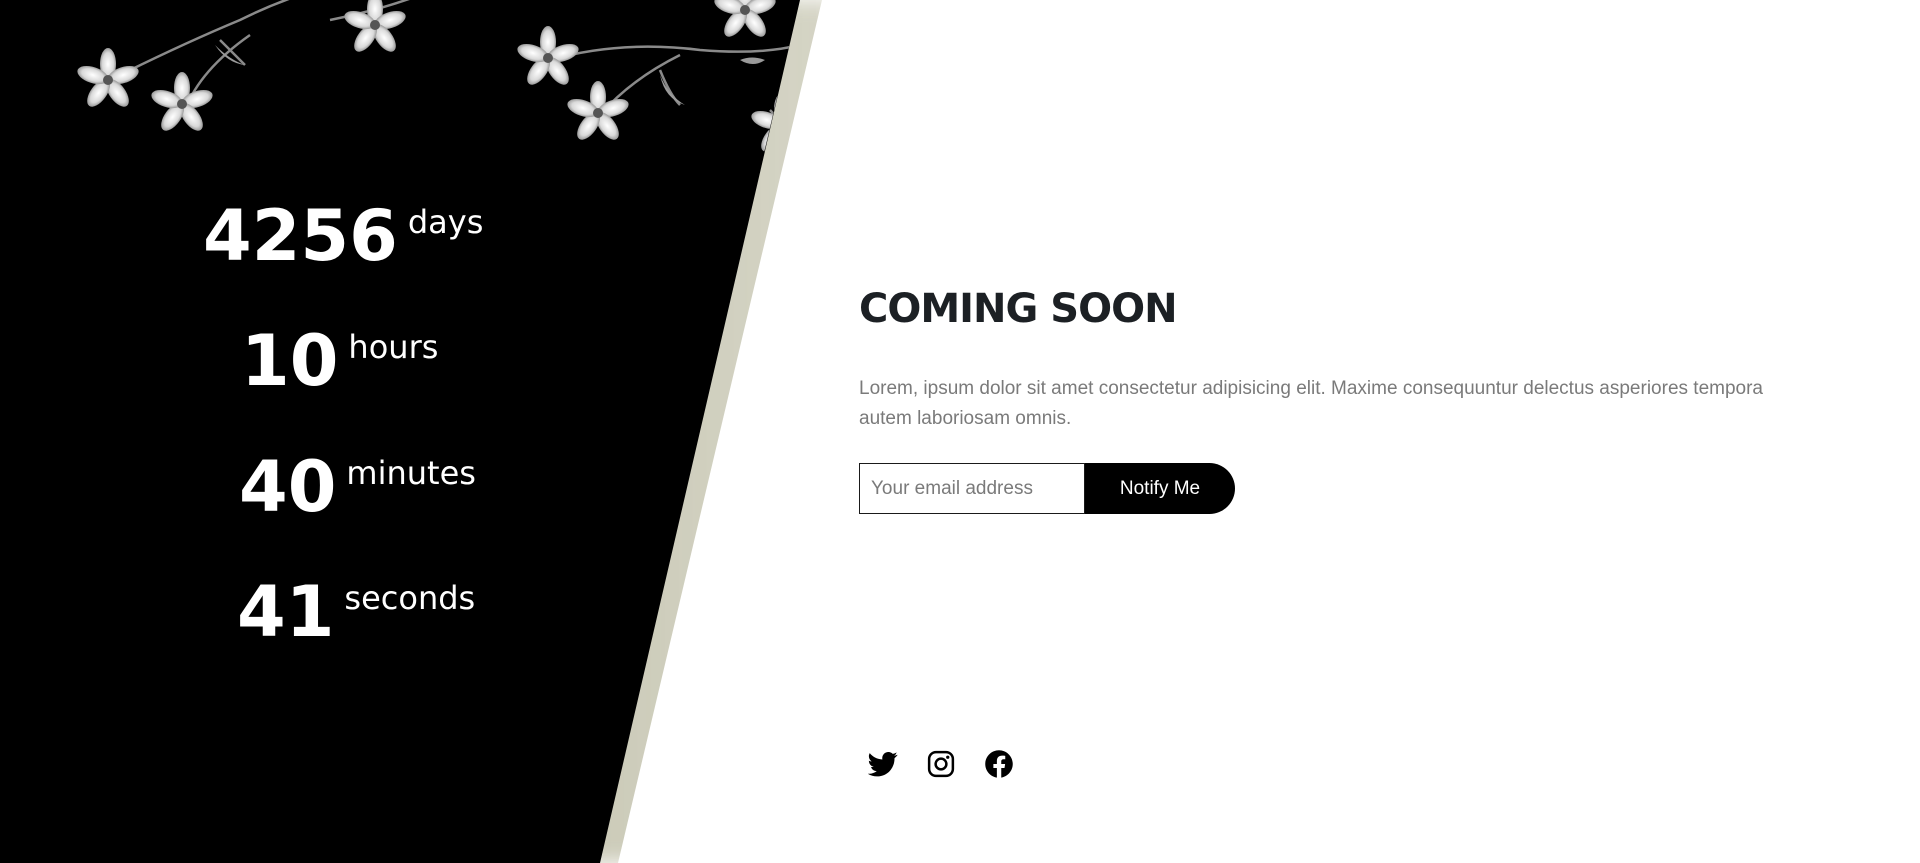  I want to click on countdown-seconds: 41 seconds, so click(356, 612).